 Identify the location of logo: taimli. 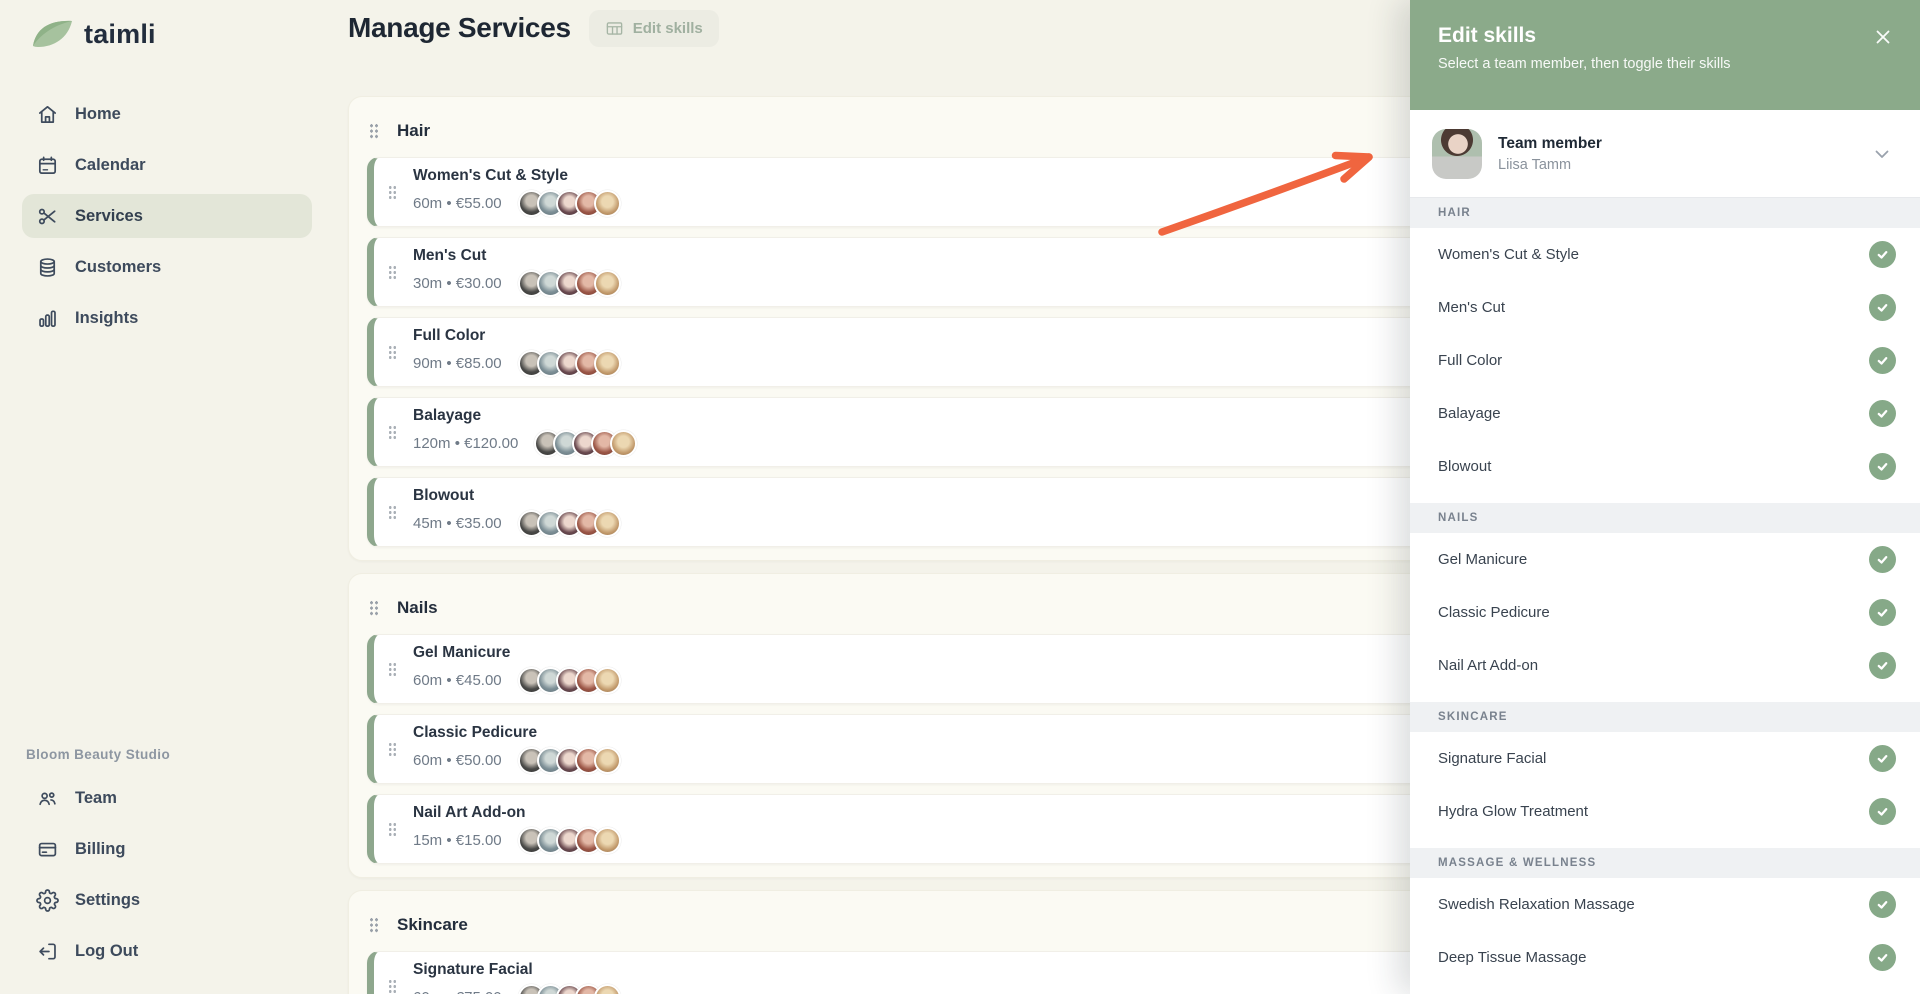
(183, 34).